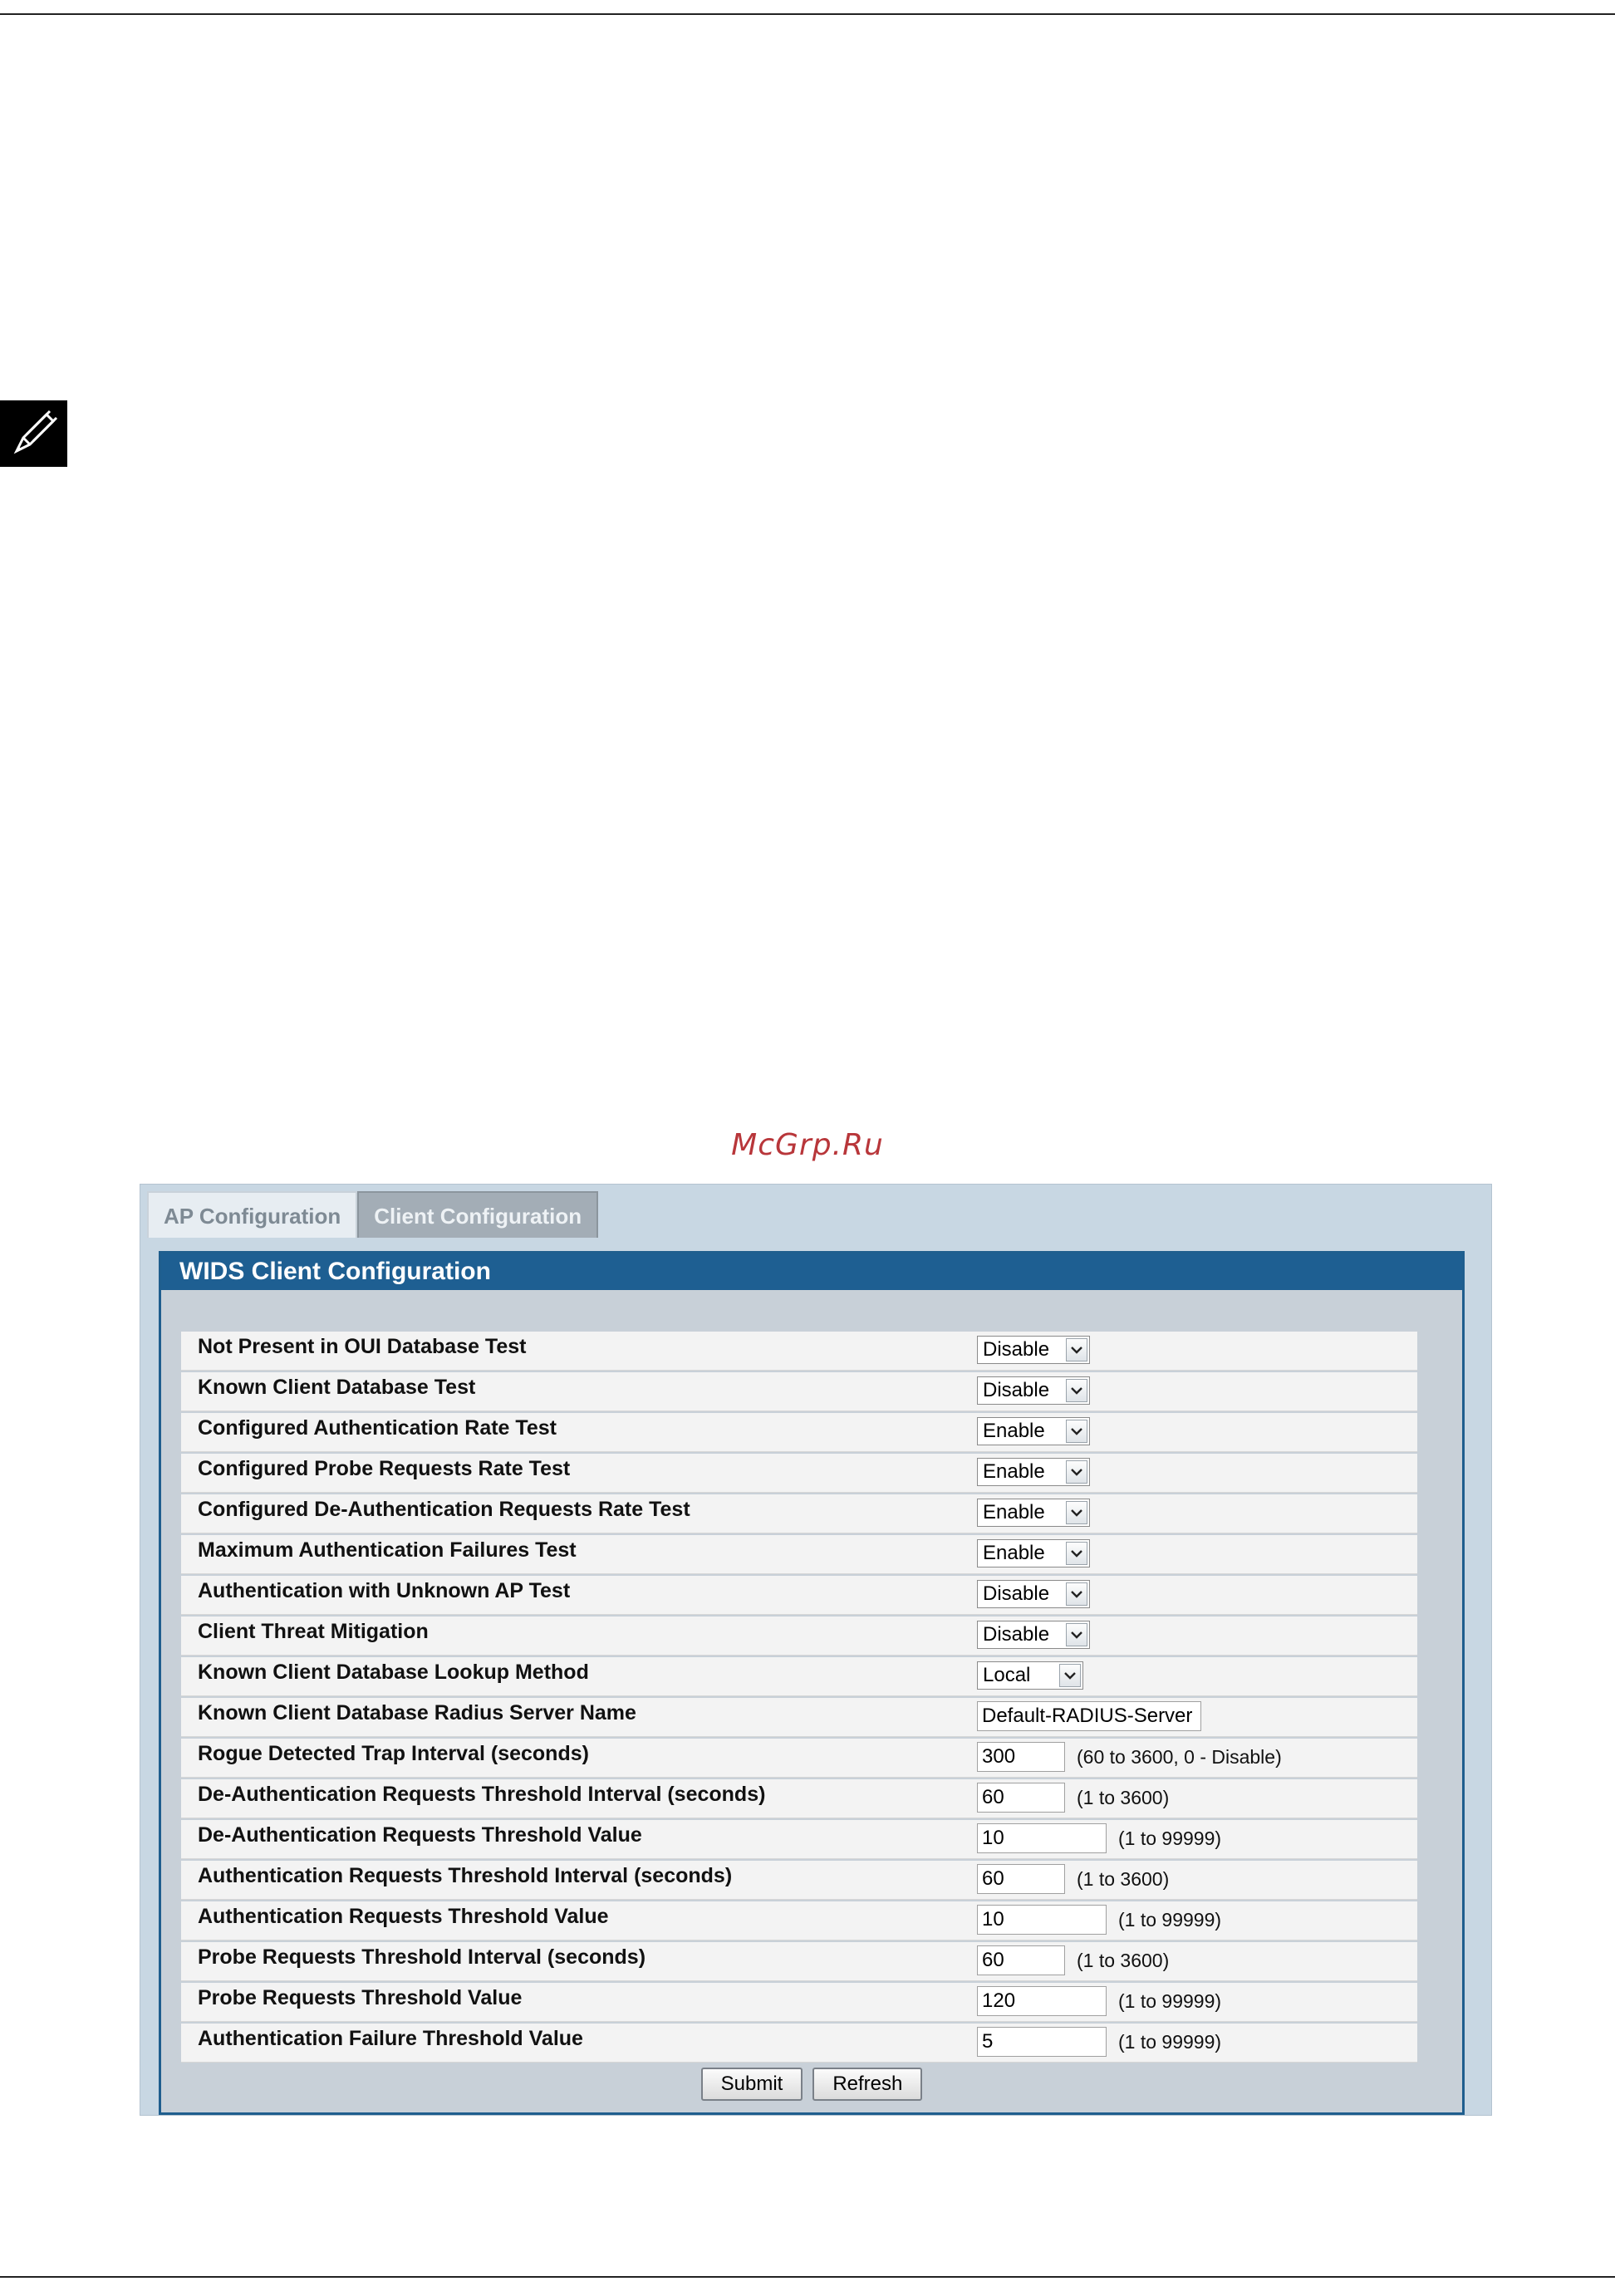 Image resolution: width=1615 pixels, height=2296 pixels. Describe the element at coordinates (377, 1428) in the screenshot. I see `config-row-label: Configured Authentication Rate Test` at that location.